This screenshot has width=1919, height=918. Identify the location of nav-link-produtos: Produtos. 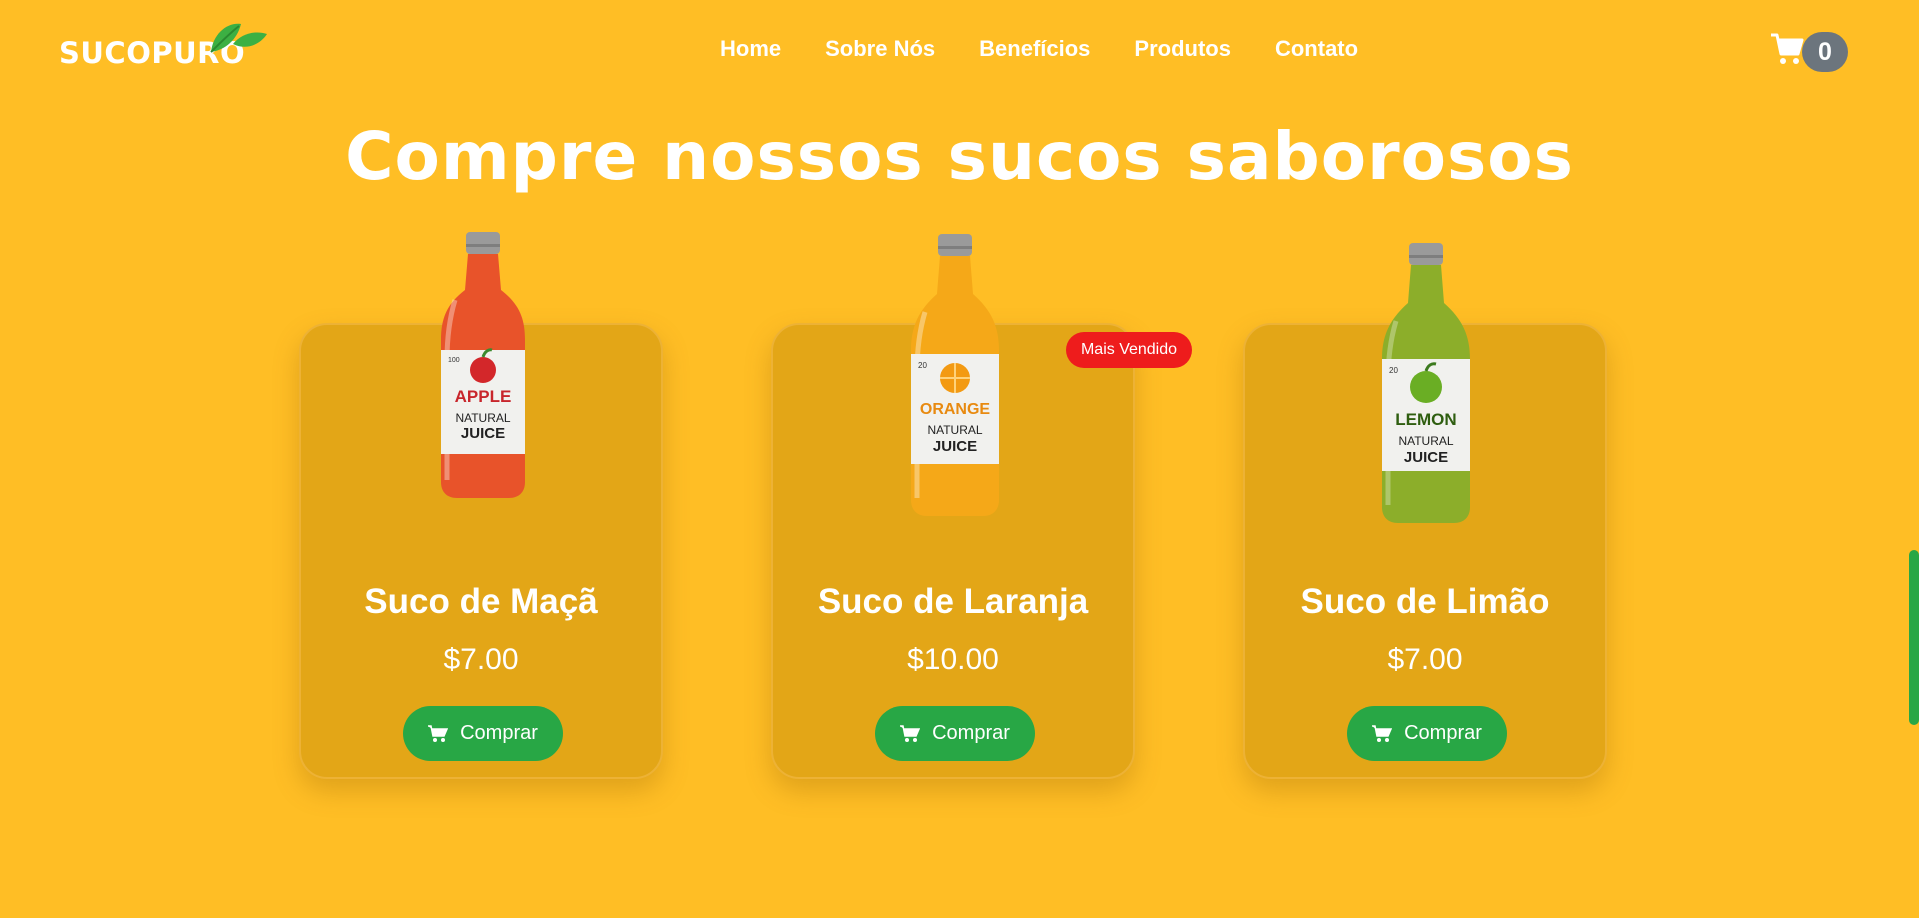
(1182, 49).